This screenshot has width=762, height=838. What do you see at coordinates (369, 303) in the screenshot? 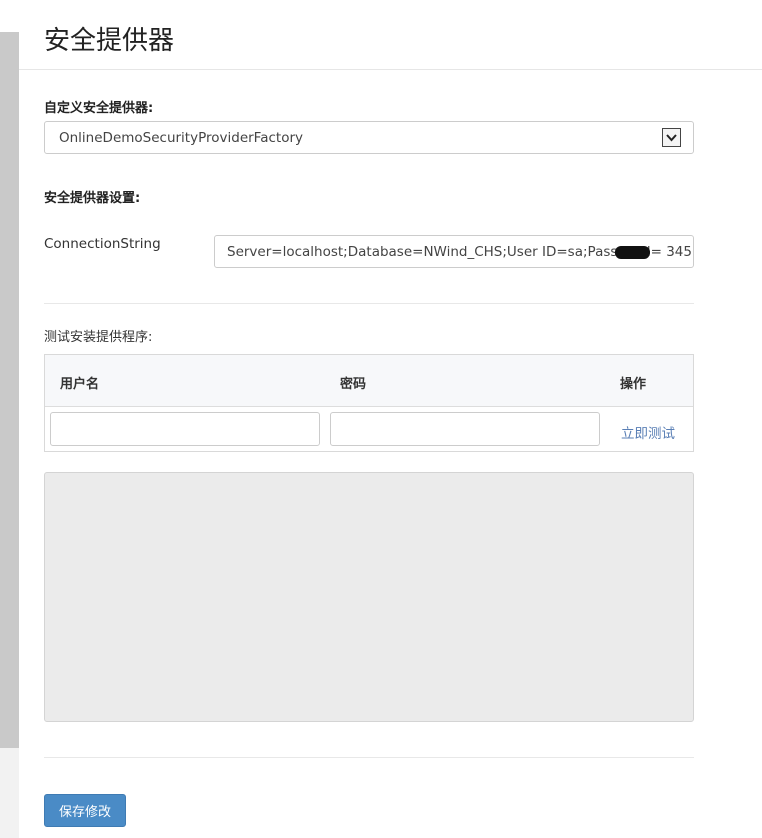
I see `divider-top` at bounding box center [369, 303].